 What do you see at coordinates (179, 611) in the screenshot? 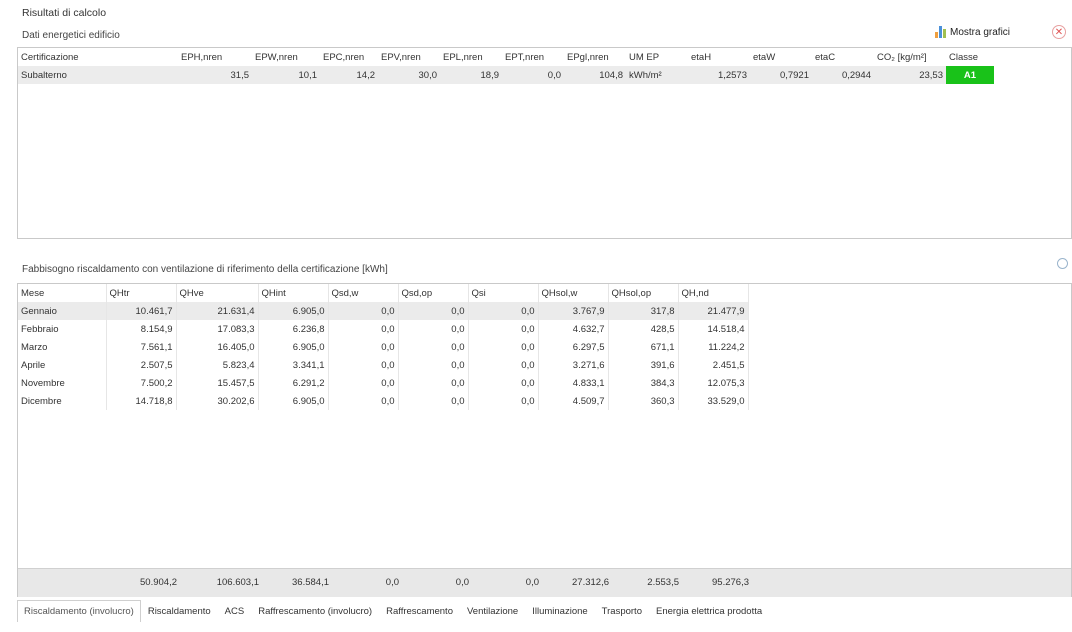
I see `tab-riscaldamento: Riscaldamento` at bounding box center [179, 611].